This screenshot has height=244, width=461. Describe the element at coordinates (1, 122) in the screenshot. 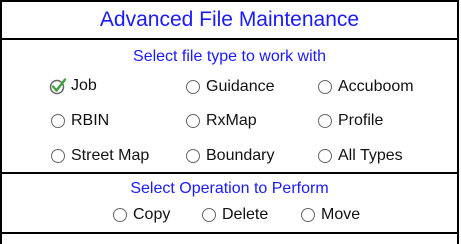

I see `dialog-border-left` at that location.